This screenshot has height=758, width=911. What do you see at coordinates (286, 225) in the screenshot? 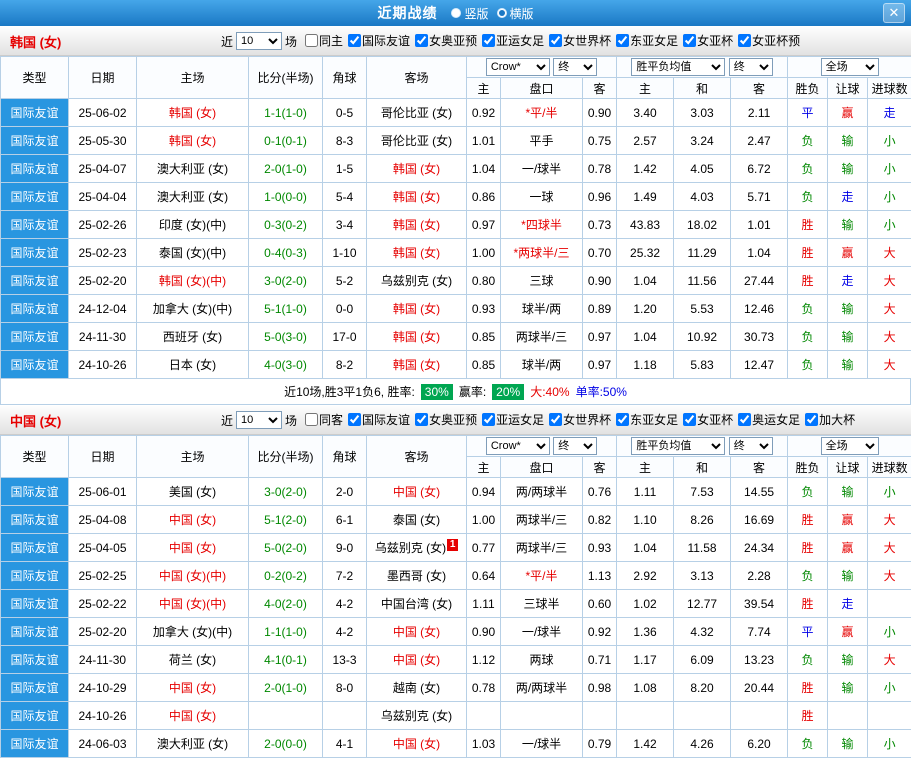
I see `score-cell: 0-3(0-2)` at bounding box center [286, 225].